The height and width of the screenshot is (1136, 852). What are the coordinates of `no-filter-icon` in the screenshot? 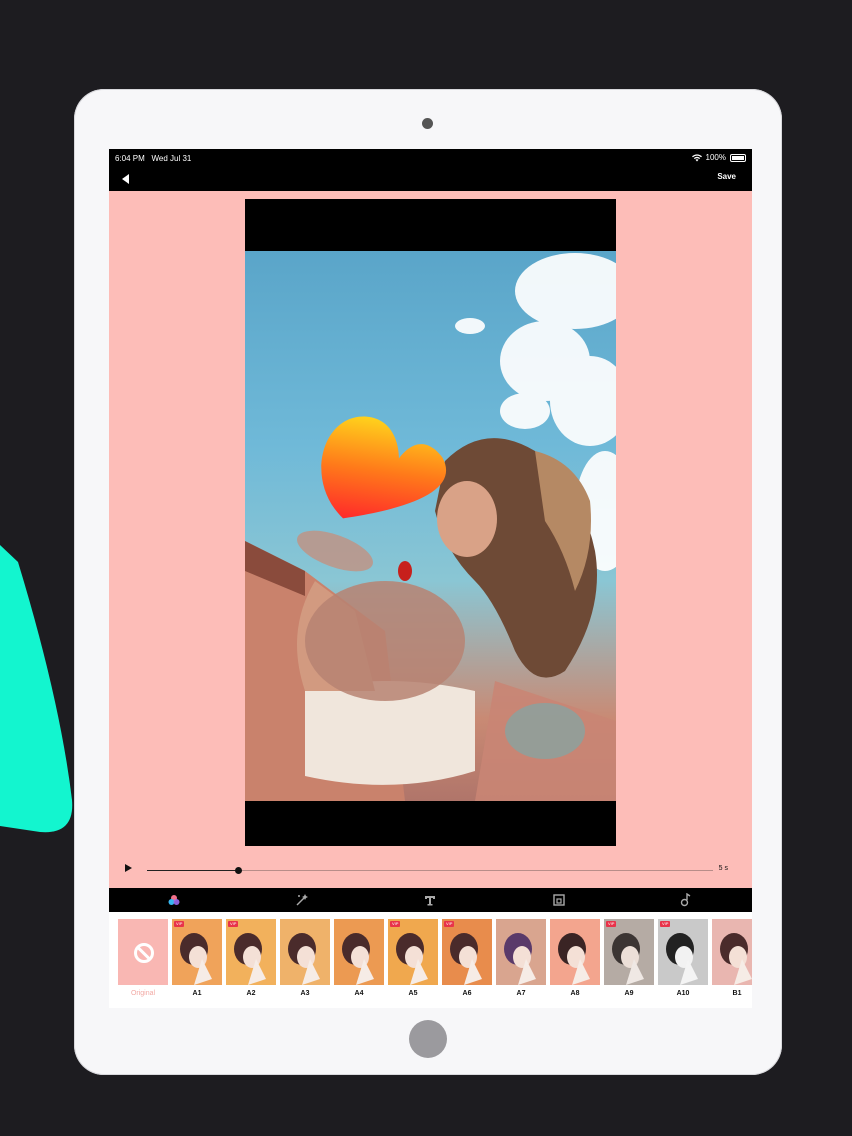 It's located at (144, 953).